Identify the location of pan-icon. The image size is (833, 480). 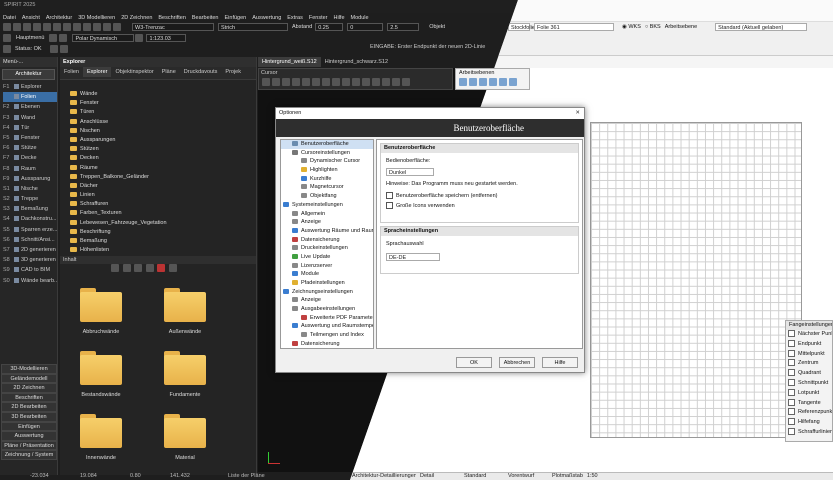
(77, 27).